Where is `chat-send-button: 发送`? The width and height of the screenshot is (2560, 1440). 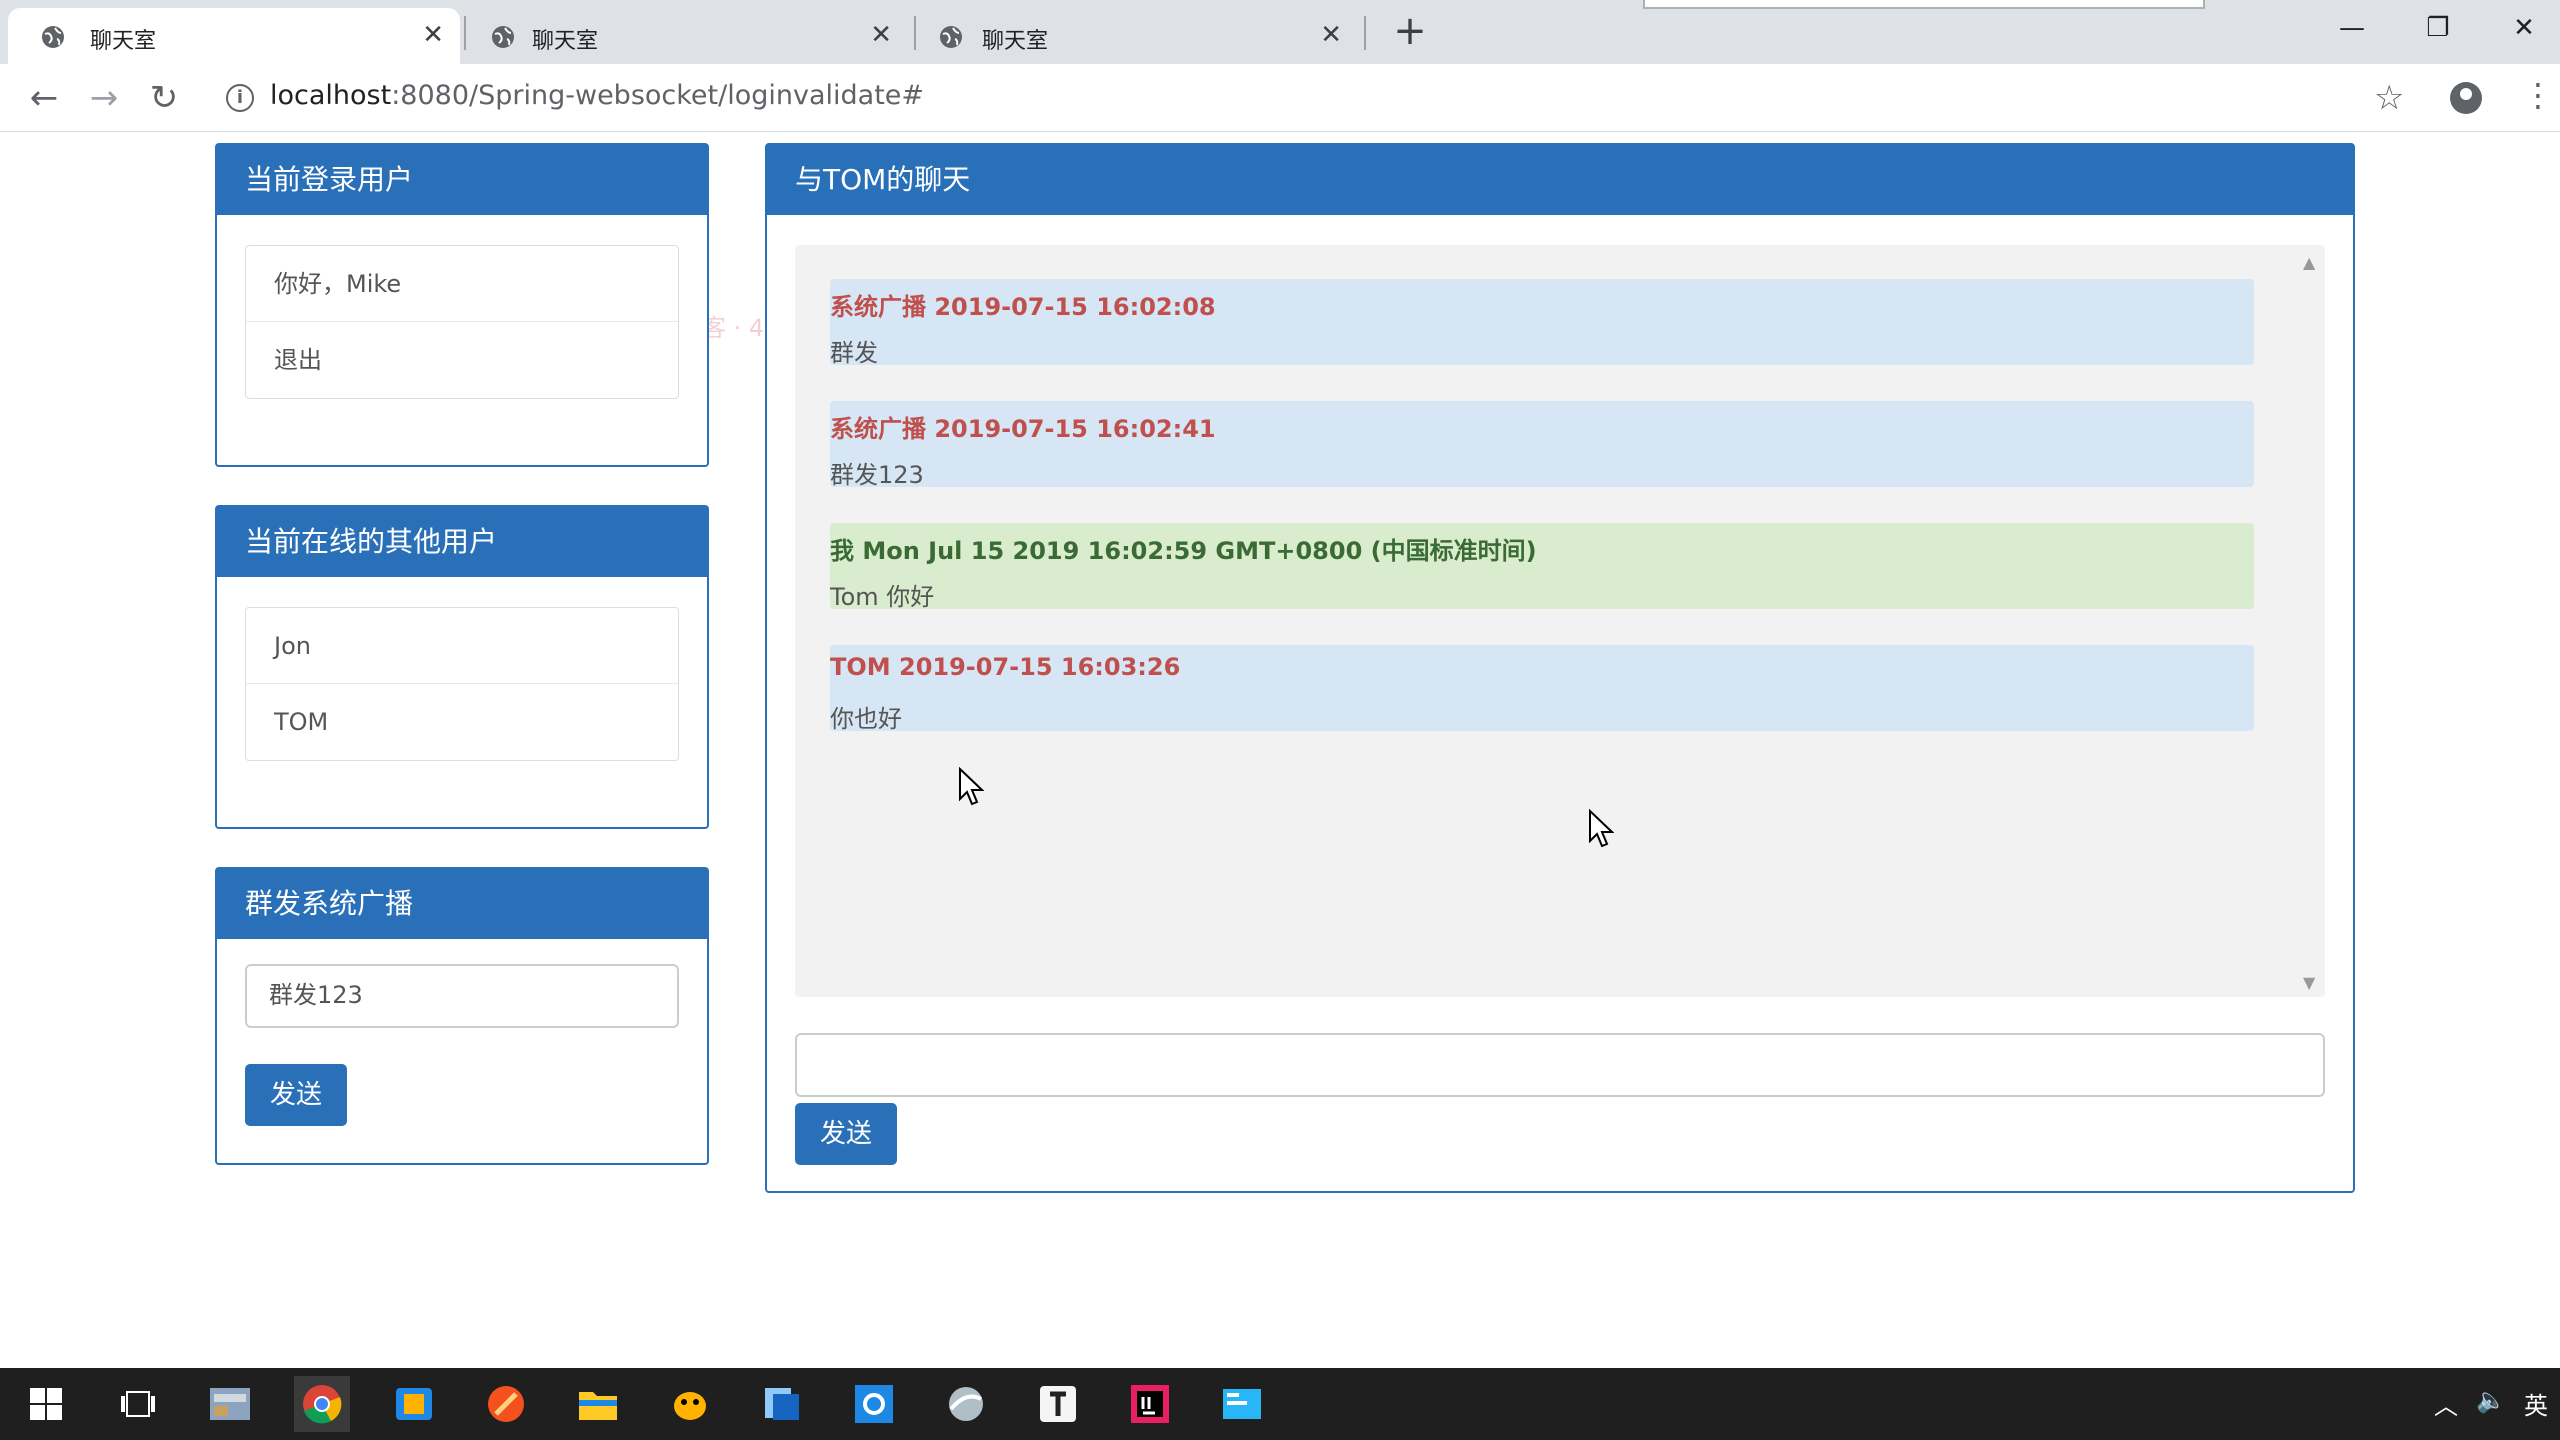 chat-send-button: 发送 is located at coordinates (846, 1134).